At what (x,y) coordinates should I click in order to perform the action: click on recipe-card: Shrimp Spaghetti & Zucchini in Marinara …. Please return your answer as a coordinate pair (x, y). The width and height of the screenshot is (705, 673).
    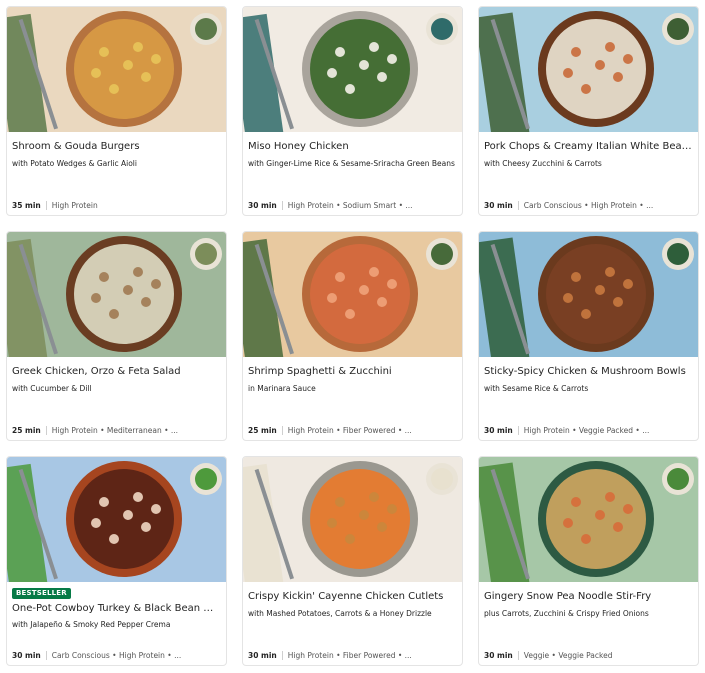
    Looking at the image, I should click on (352, 336).